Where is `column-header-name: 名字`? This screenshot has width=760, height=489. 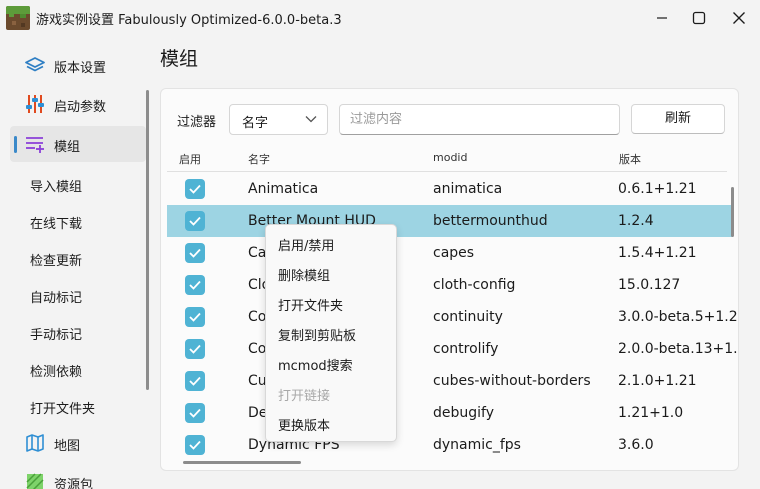
column-header-name: 名字 is located at coordinates (259, 159).